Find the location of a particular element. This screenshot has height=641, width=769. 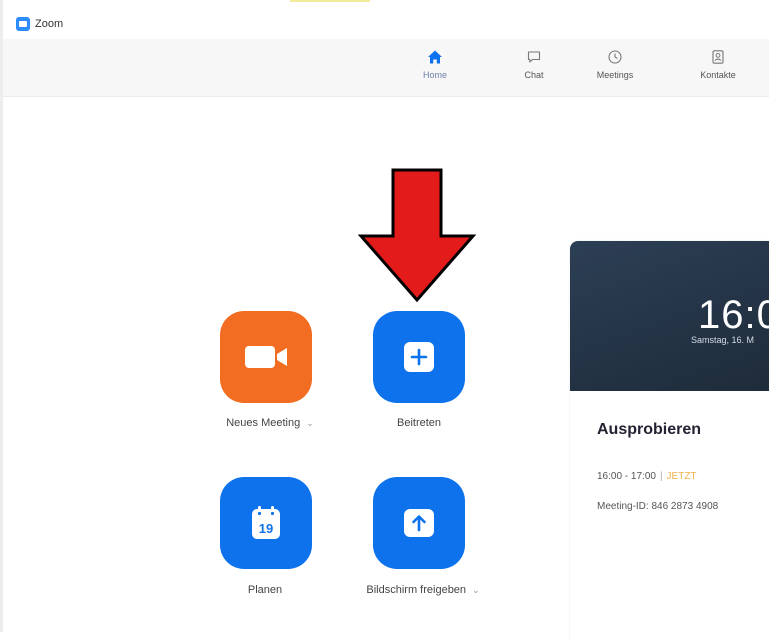

tab-contacts: Kontakte is located at coordinates (718, 70).